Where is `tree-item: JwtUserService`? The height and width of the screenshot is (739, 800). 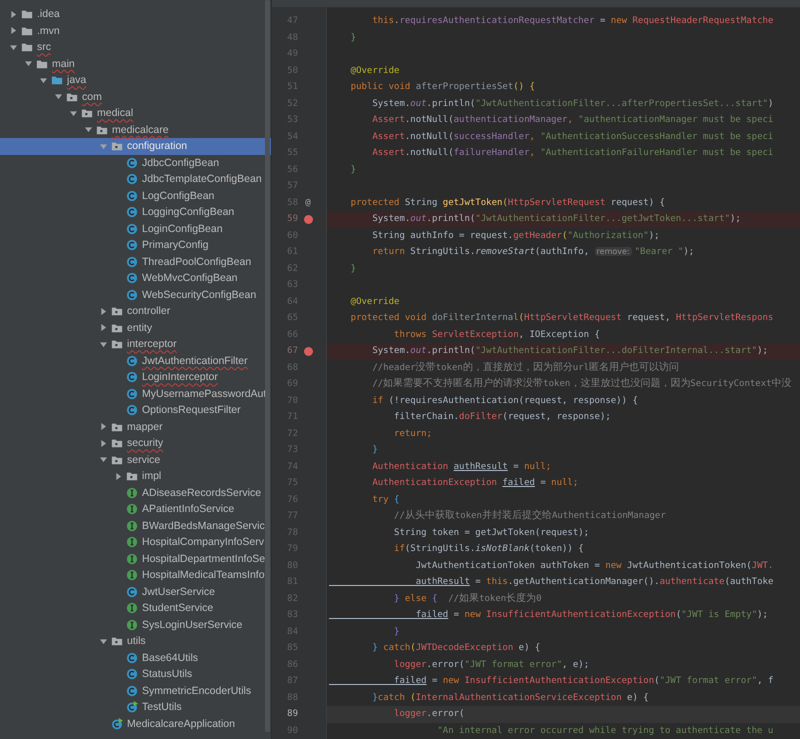
tree-item: JwtUserService is located at coordinates (135, 592).